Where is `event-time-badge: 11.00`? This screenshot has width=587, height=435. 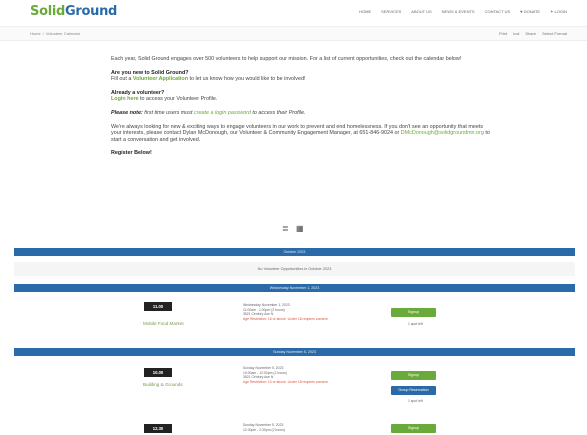 event-time-badge: 11.00 is located at coordinates (158, 306).